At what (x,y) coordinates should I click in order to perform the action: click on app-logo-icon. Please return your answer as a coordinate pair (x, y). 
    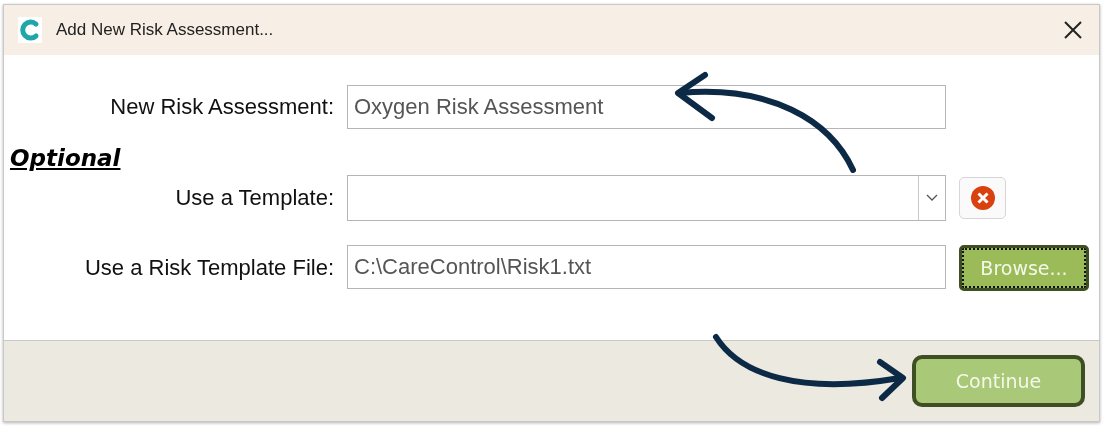
    Looking at the image, I should click on (30, 30).